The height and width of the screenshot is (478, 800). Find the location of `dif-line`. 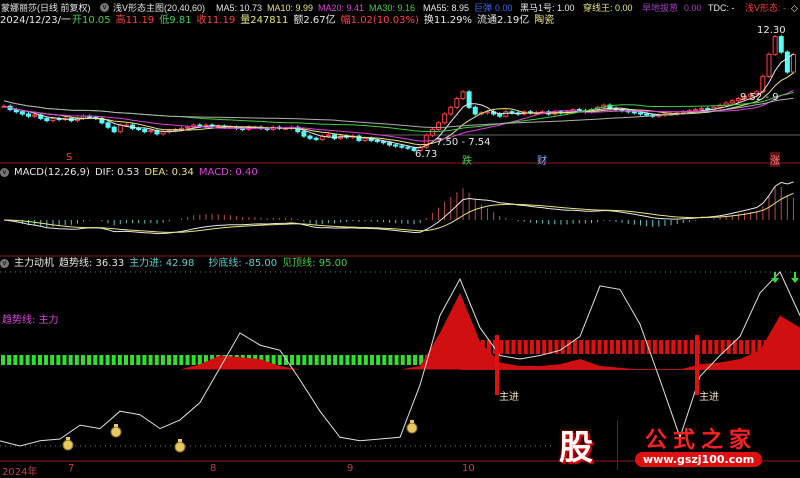

dif-line is located at coordinates (398, 208).